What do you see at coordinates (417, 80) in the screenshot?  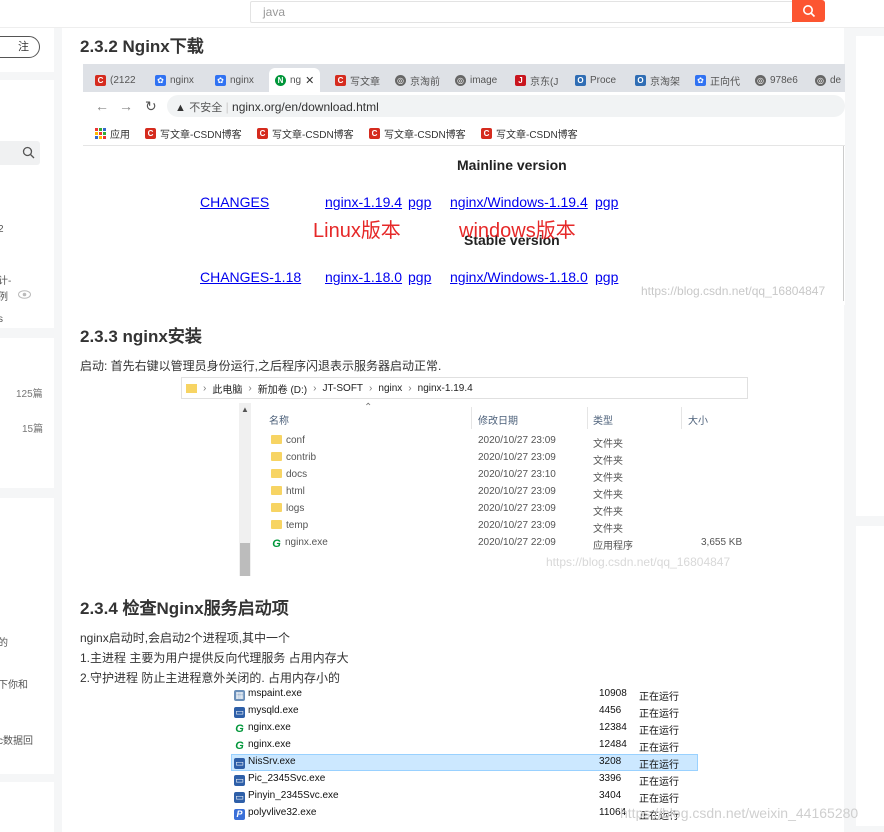 I see `browser-tab: ◎ 京淘前` at bounding box center [417, 80].